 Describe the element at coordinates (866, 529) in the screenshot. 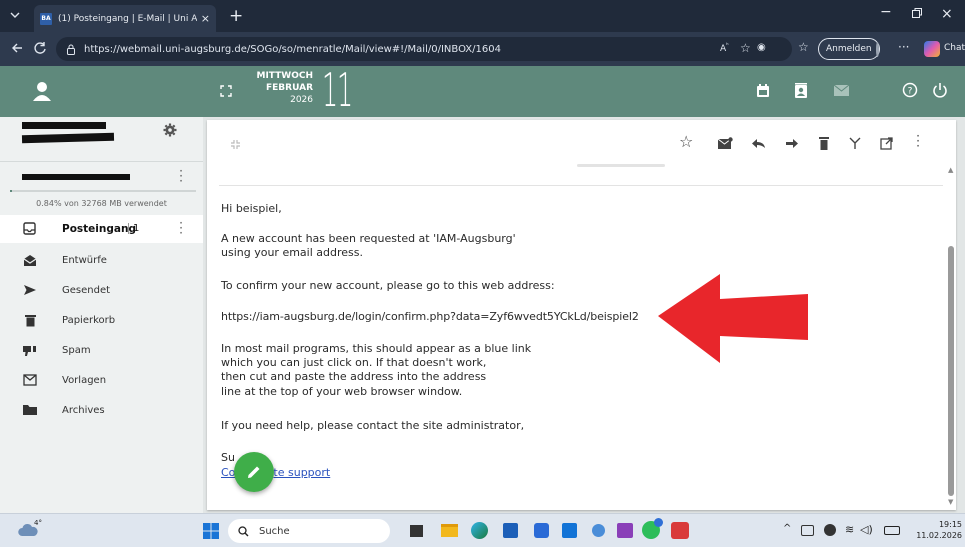

I see `volume-icon: ◁)` at that location.